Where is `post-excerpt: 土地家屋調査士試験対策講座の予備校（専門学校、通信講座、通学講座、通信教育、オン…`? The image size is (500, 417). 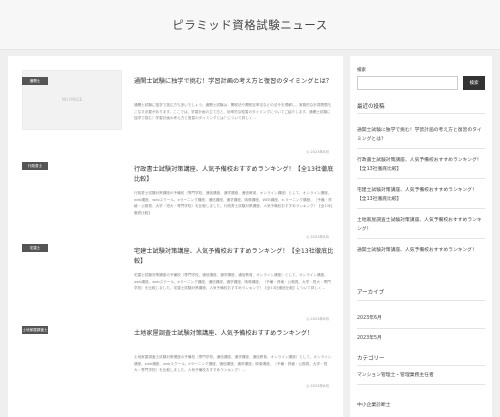
post-excerpt: 土地家屋調査士試験対策講座の予備校（専門学校、通信講座、通学講座、通信教育、オン… is located at coordinates (233, 363).